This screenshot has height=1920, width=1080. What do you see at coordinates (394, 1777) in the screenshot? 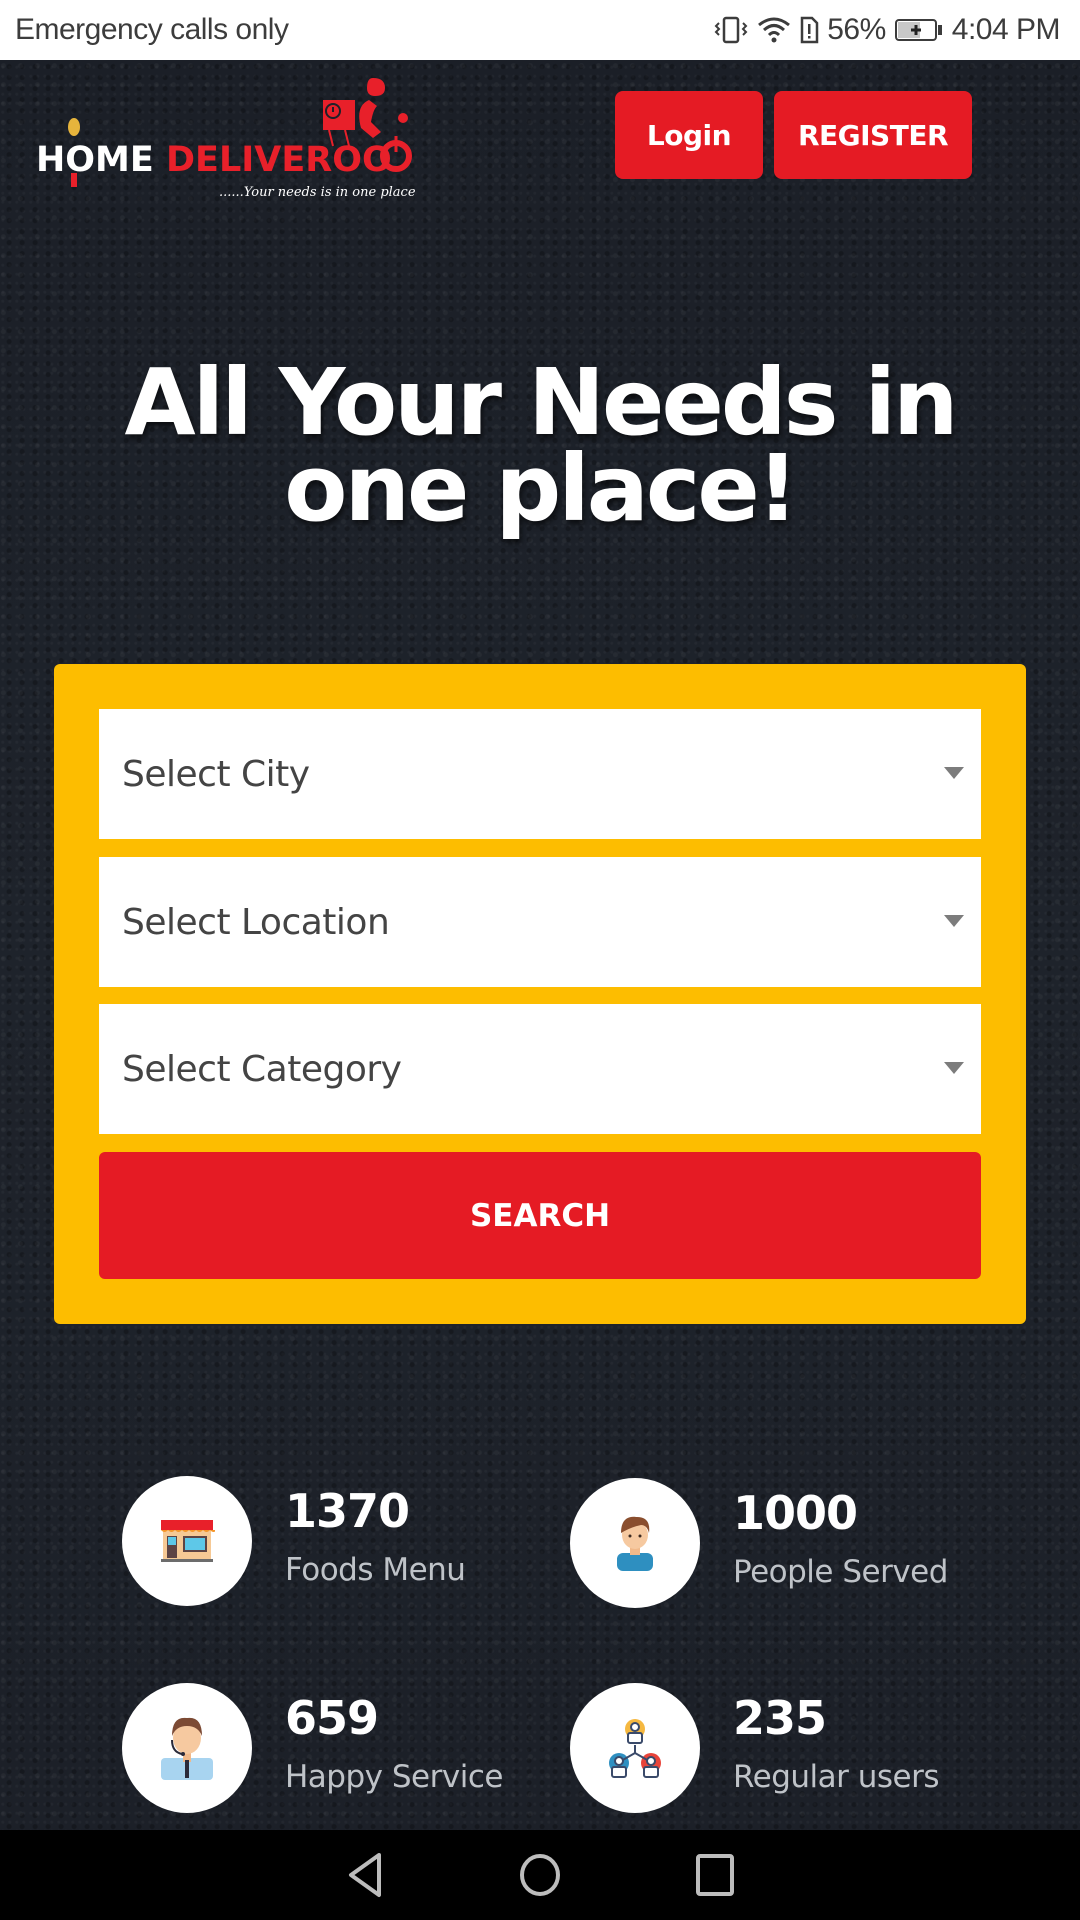
I see `stat-label: Happy Service` at bounding box center [394, 1777].